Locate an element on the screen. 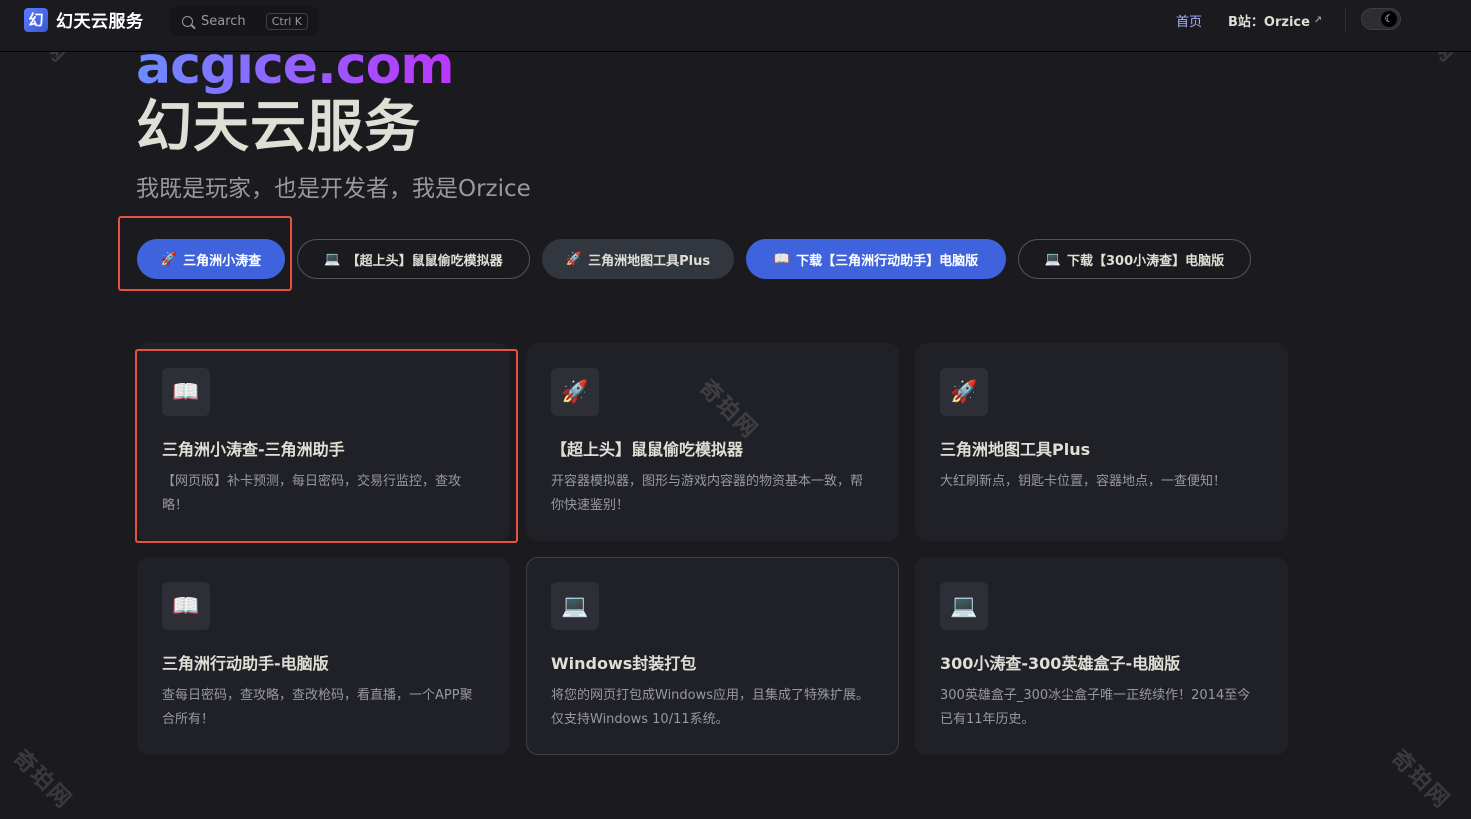  action-label: 三角洲小涛查 is located at coordinates (222, 261).